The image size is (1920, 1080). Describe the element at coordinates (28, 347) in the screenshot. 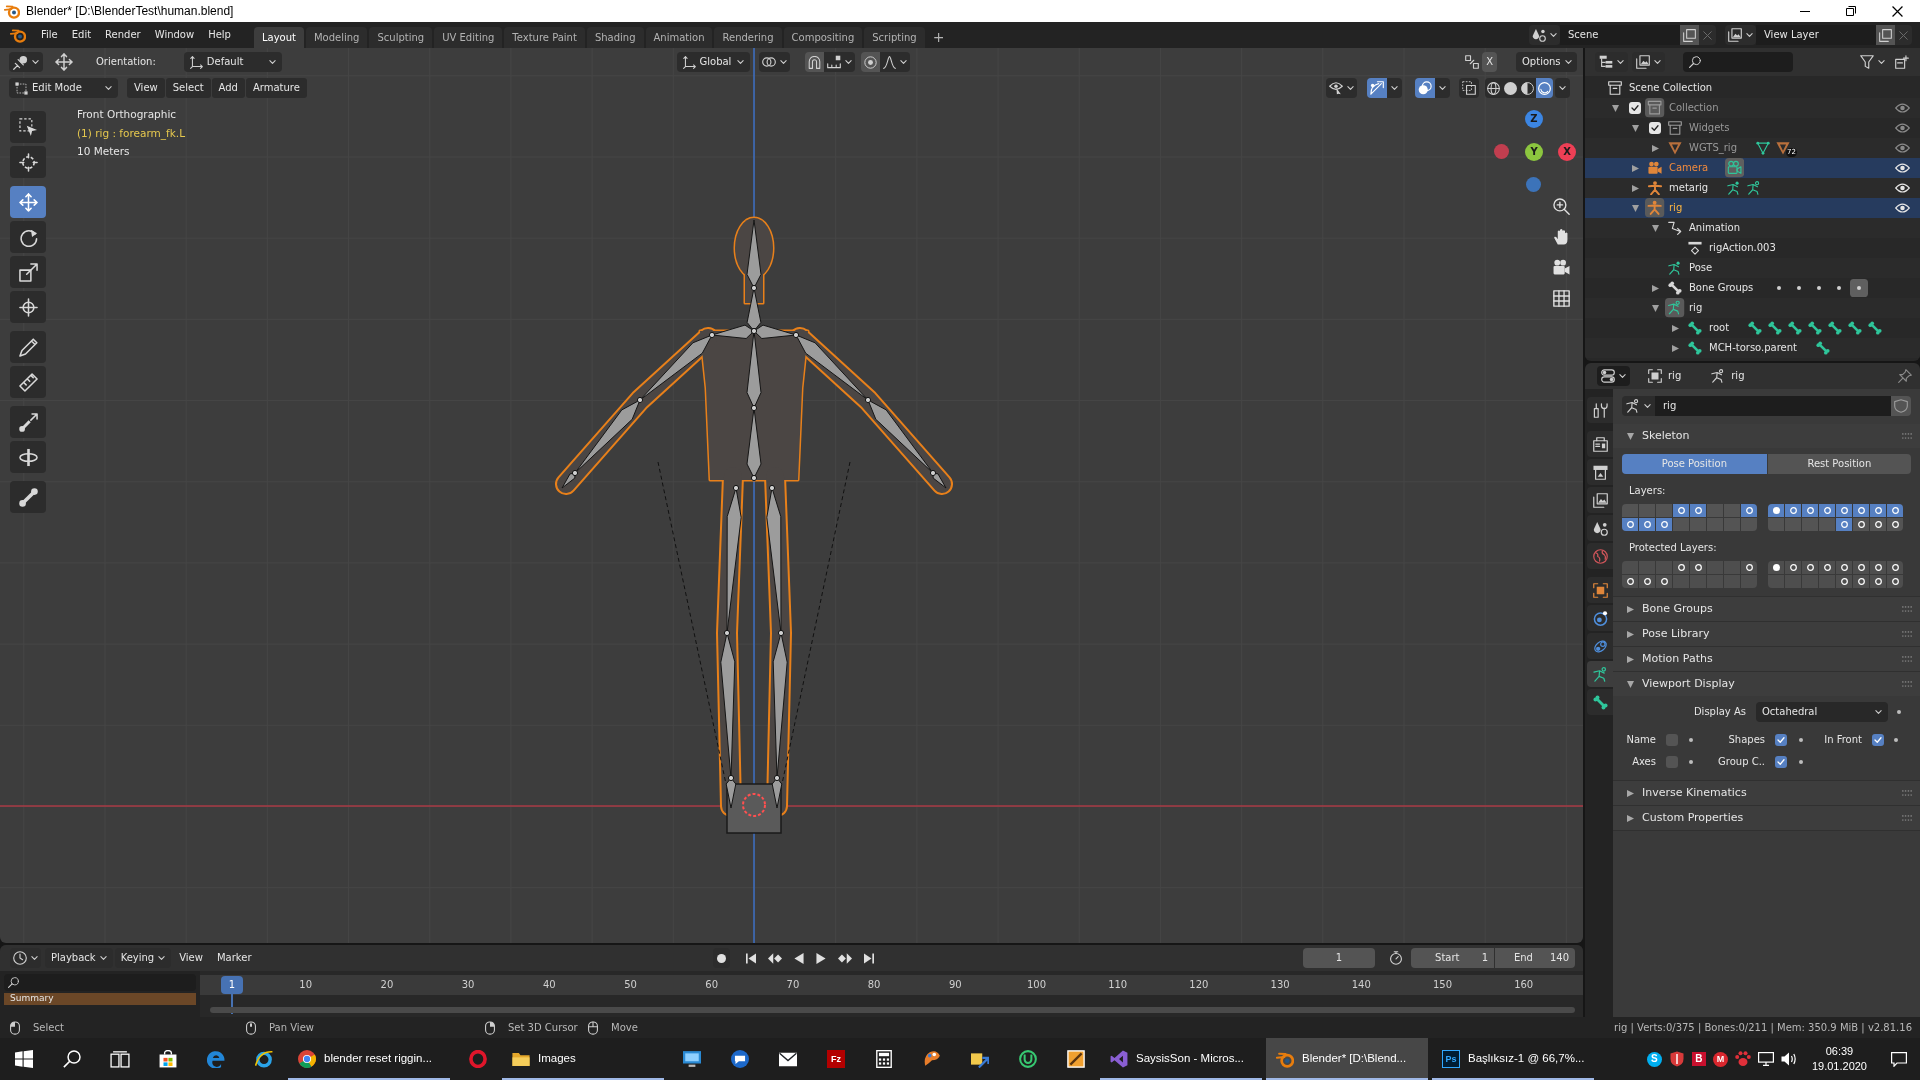

I see `annotate-tool` at that location.